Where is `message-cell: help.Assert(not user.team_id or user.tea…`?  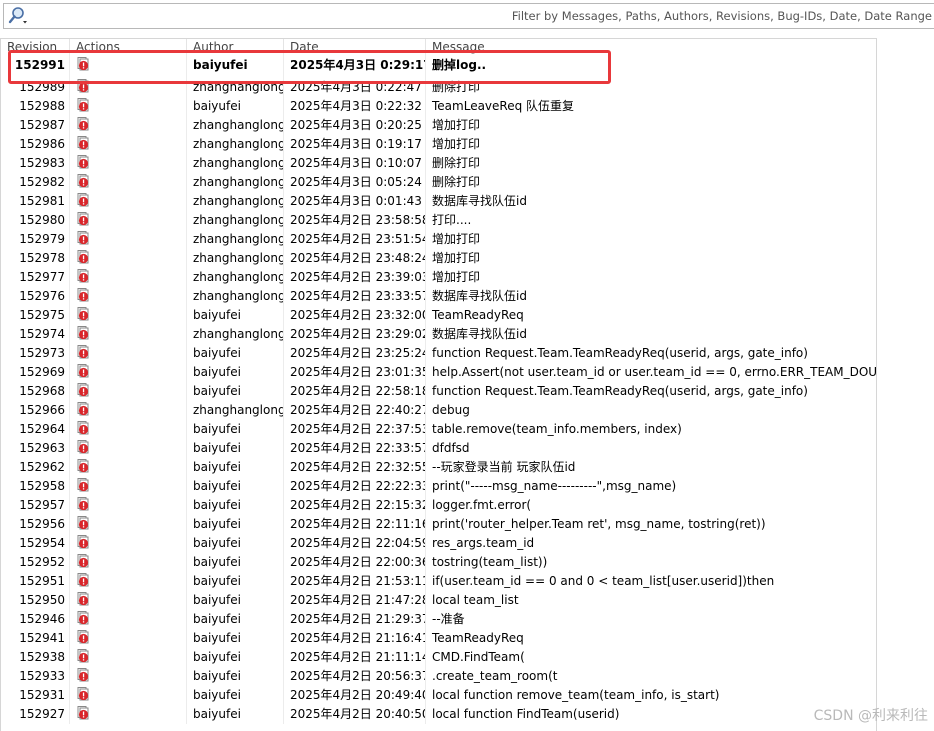
message-cell: help.Assert(not user.team_id or user.tea… is located at coordinates (654, 372).